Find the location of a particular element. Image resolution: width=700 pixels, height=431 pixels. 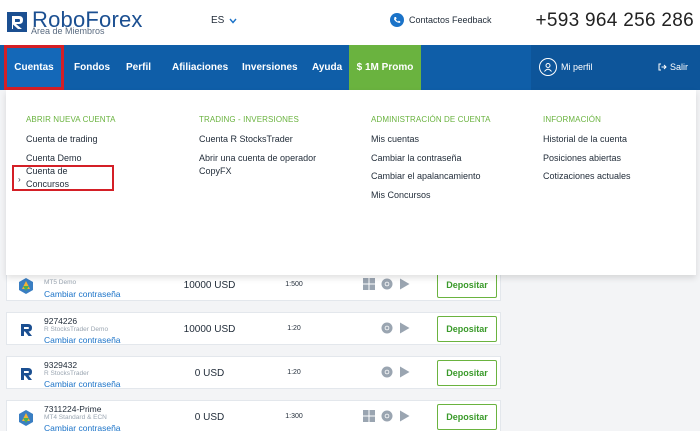

change-leverage-link: Cambiar el apalancamiento is located at coordinates (431, 176).